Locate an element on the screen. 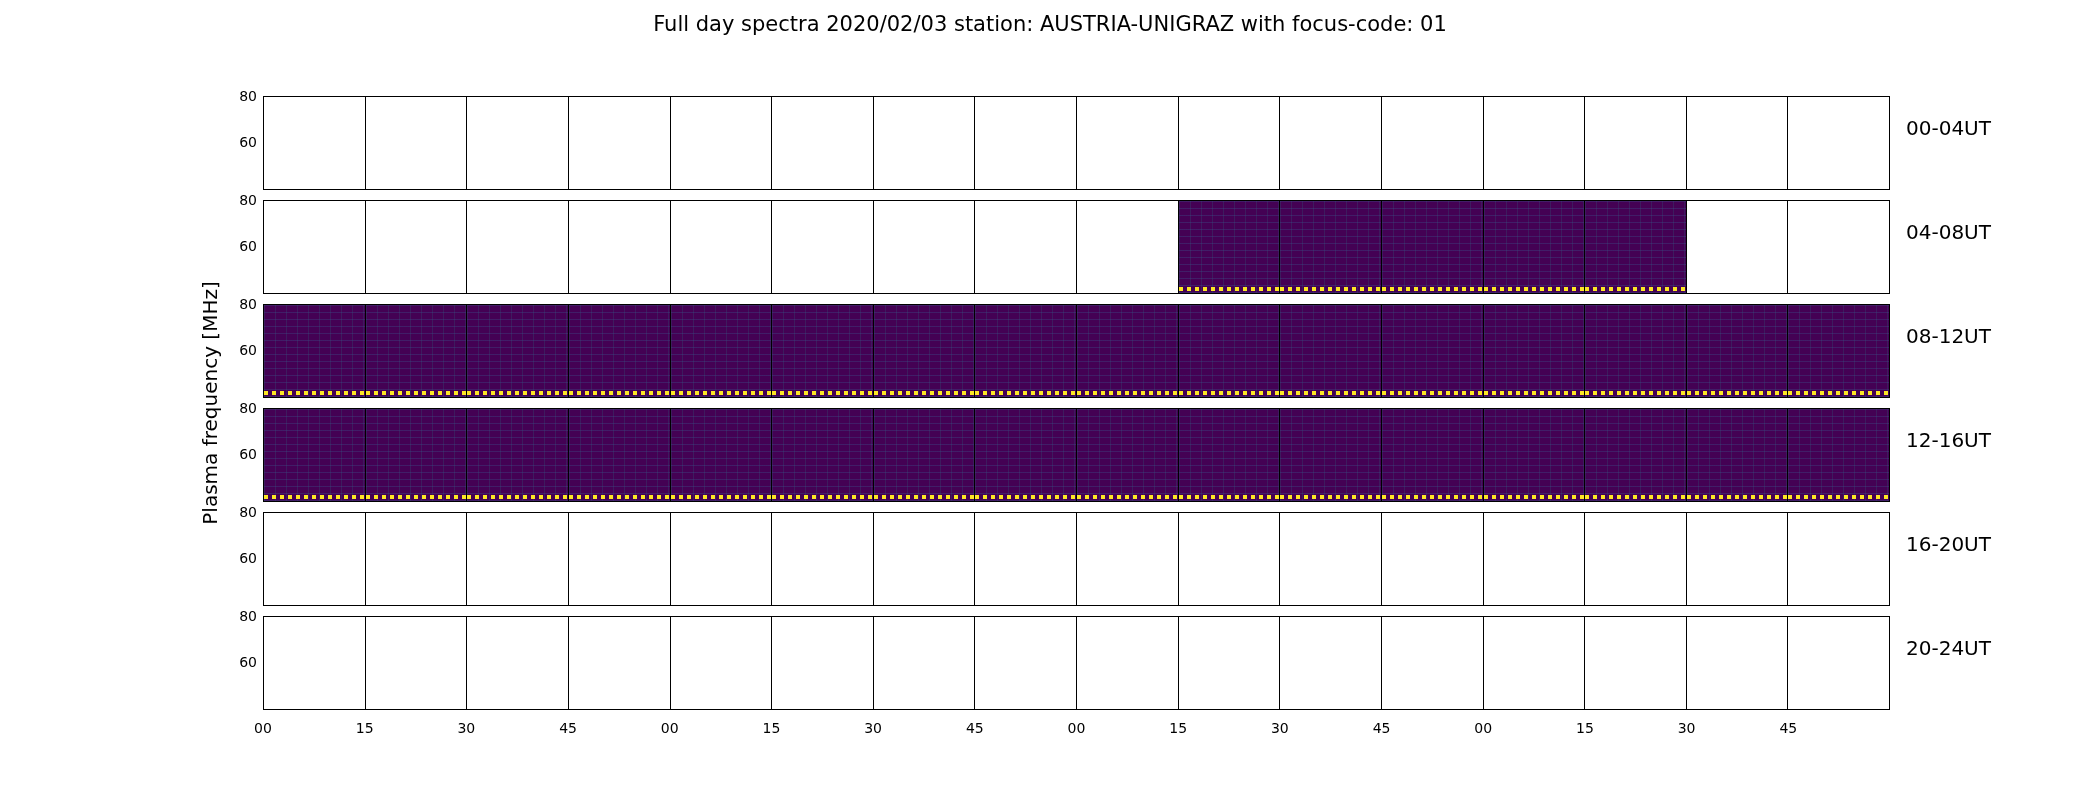 The height and width of the screenshot is (800, 2100). figure-title: Full day spectra 2020/02/03 station: AUSTRIA-UNIGRAZ with focus-code: 01 is located at coordinates (1050, 25).